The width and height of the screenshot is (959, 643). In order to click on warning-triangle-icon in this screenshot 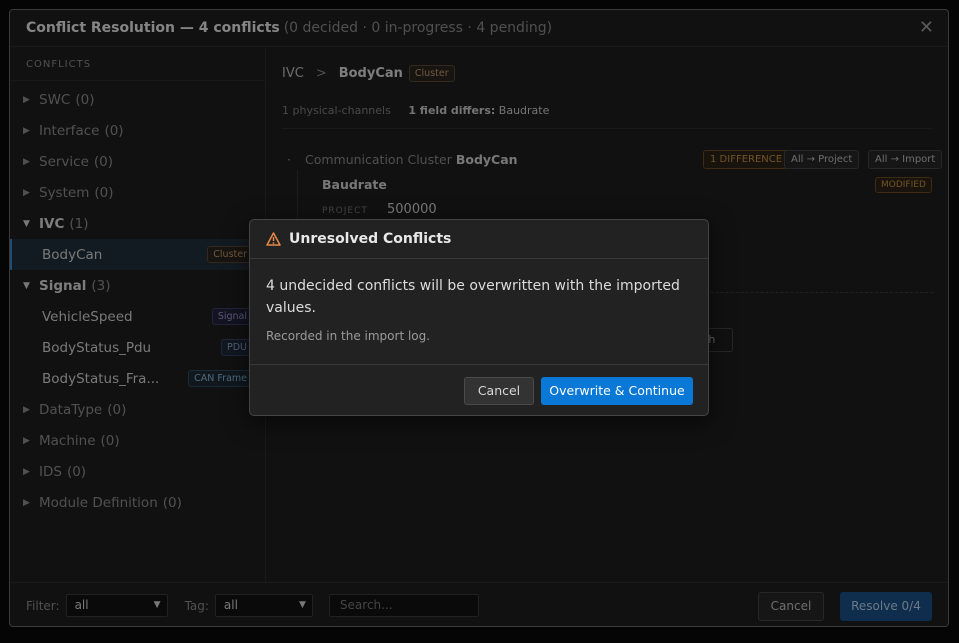, I will do `click(273, 239)`.